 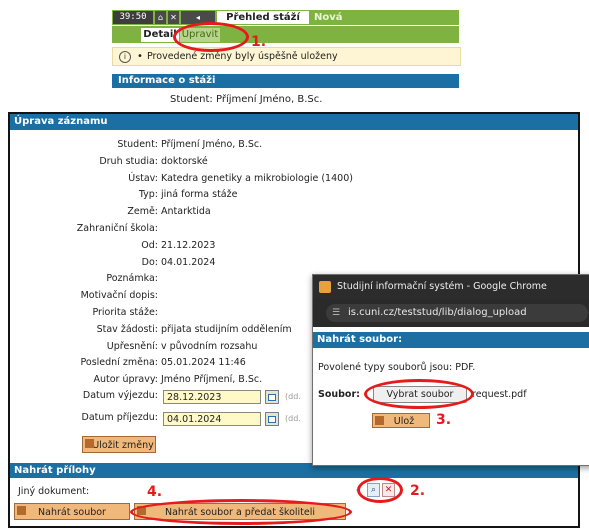 What do you see at coordinates (499, 394) in the screenshot?
I see `chosen-file-name: request.pdf` at bounding box center [499, 394].